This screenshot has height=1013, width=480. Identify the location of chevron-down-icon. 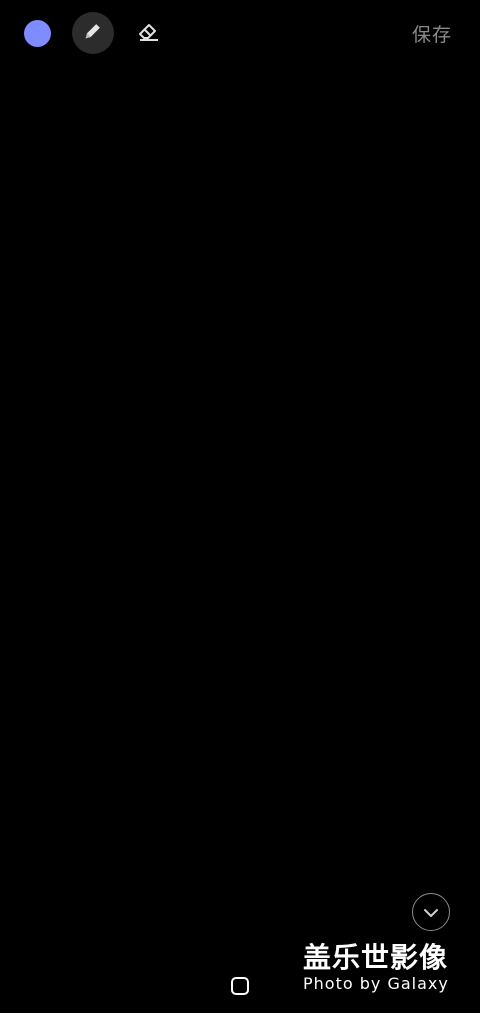
(431, 912).